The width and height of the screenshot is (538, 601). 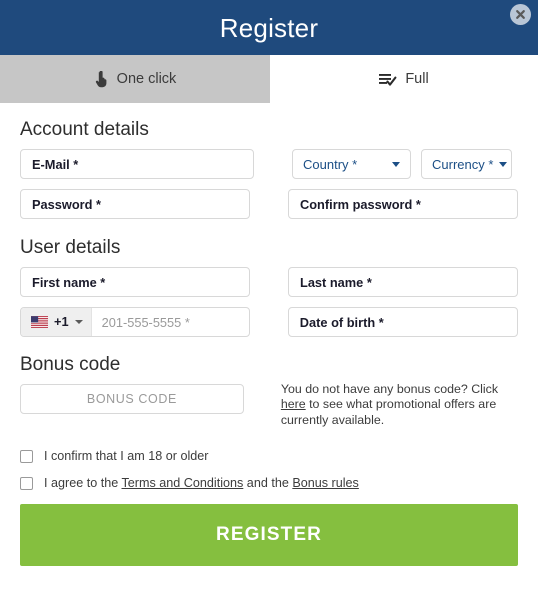 I want to click on phone-number-input: 201-555-5555 *, so click(x=170, y=322).